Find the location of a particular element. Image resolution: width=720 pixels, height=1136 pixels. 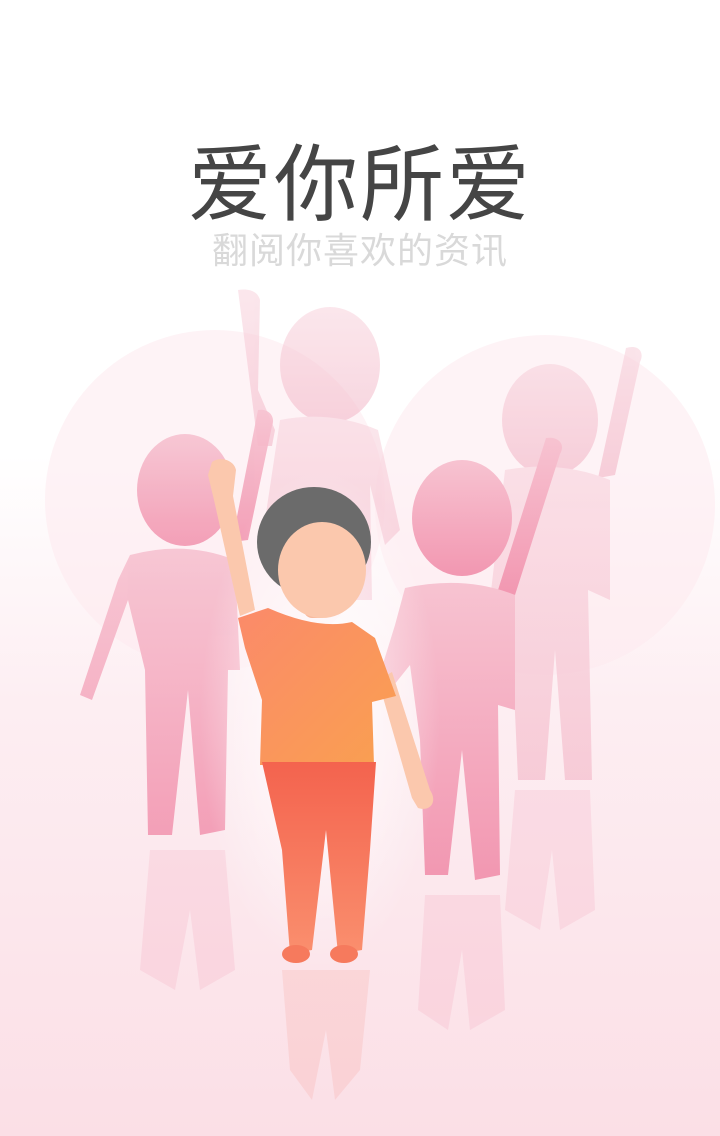

main-character-reflection is located at coordinates (326, 1035).